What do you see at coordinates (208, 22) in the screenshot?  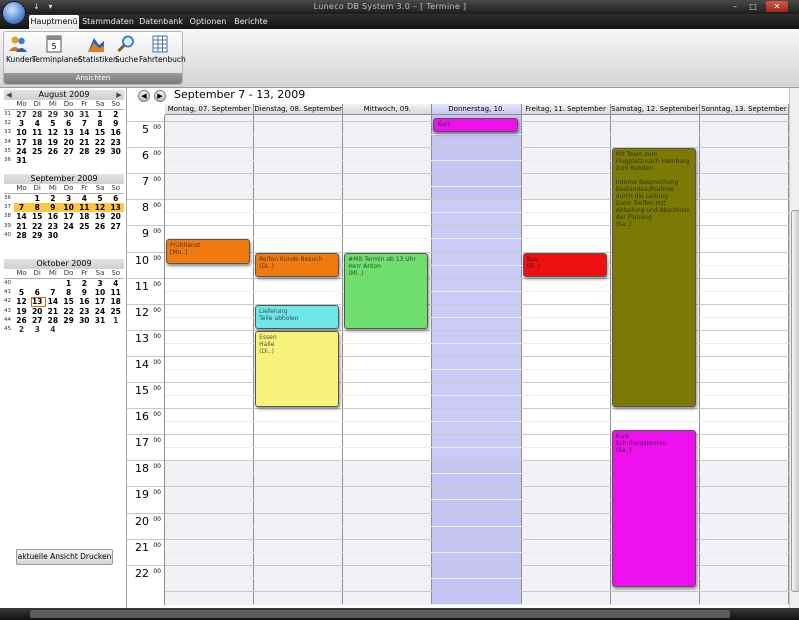 I see `tab-optionen: Optionen` at bounding box center [208, 22].